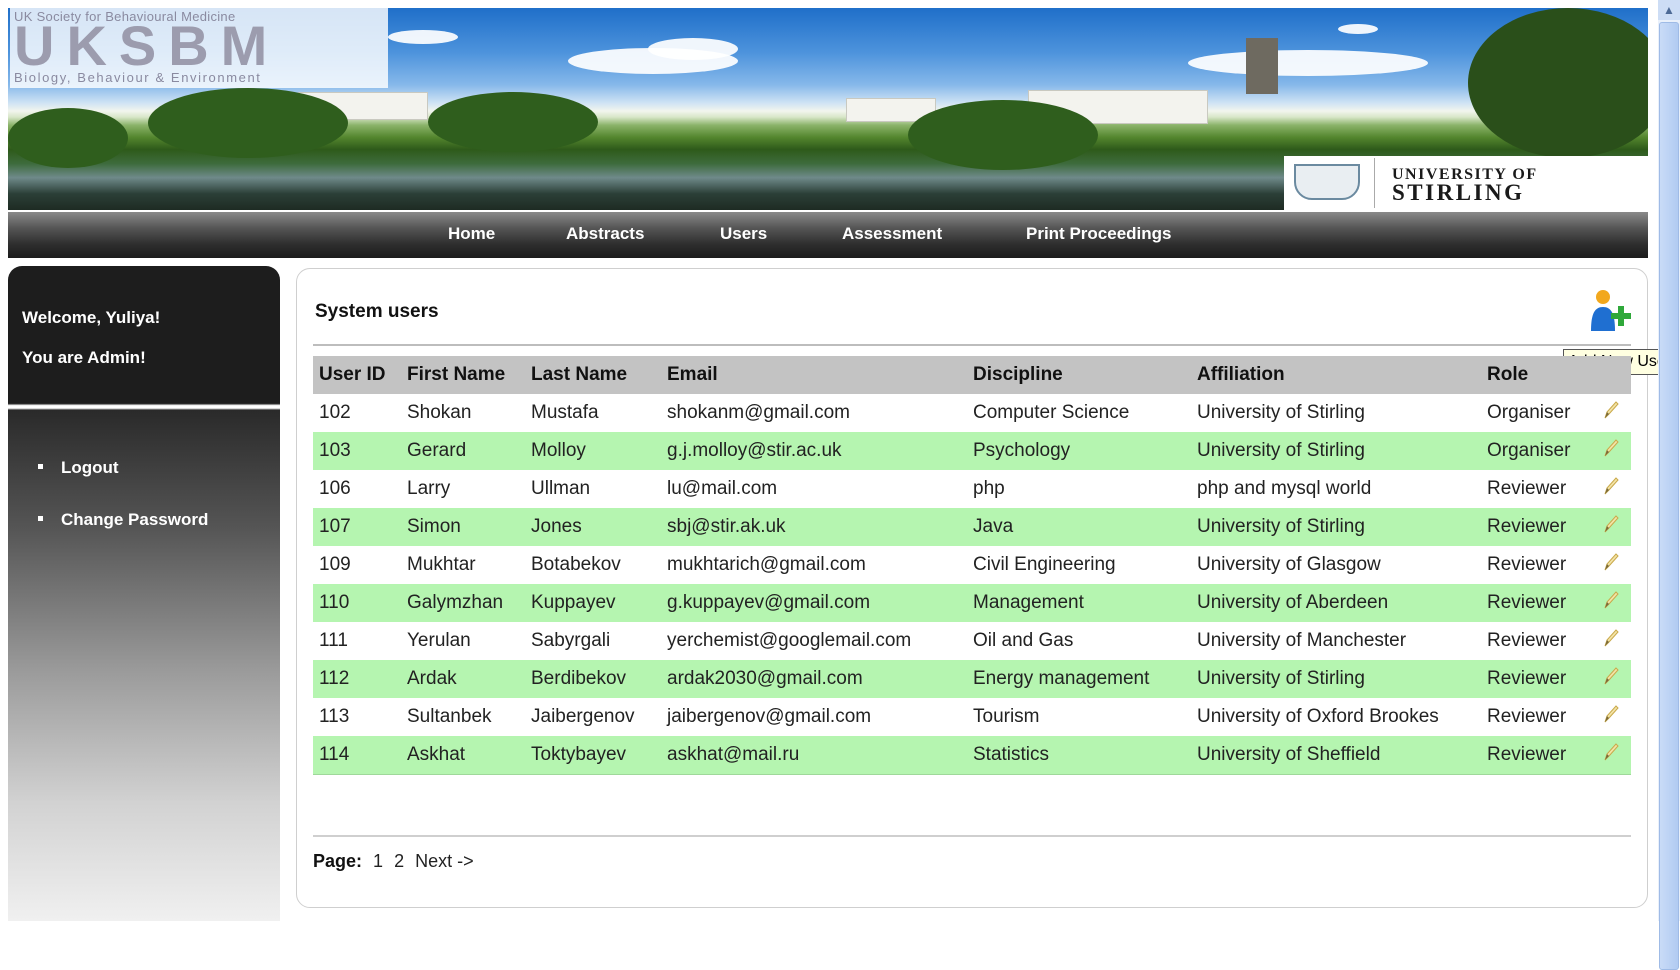  Describe the element at coordinates (1336, 755) in the screenshot. I see `table-cell: University of Sheffield` at that location.